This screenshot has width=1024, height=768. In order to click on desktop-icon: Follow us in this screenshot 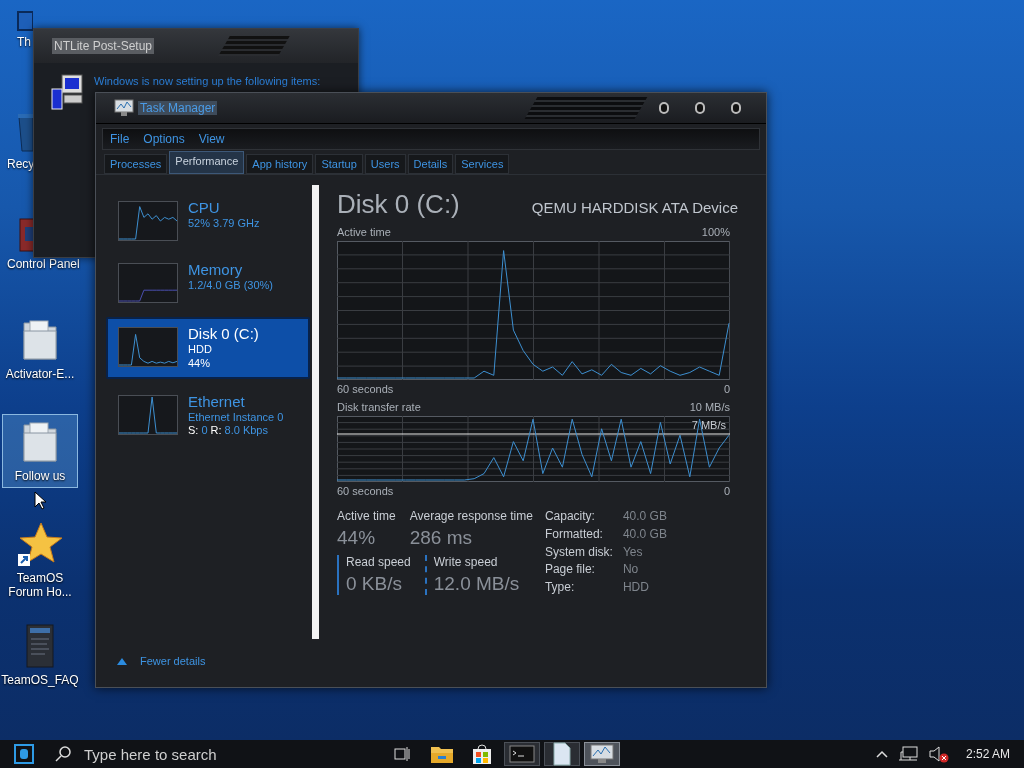, I will do `click(40, 451)`.